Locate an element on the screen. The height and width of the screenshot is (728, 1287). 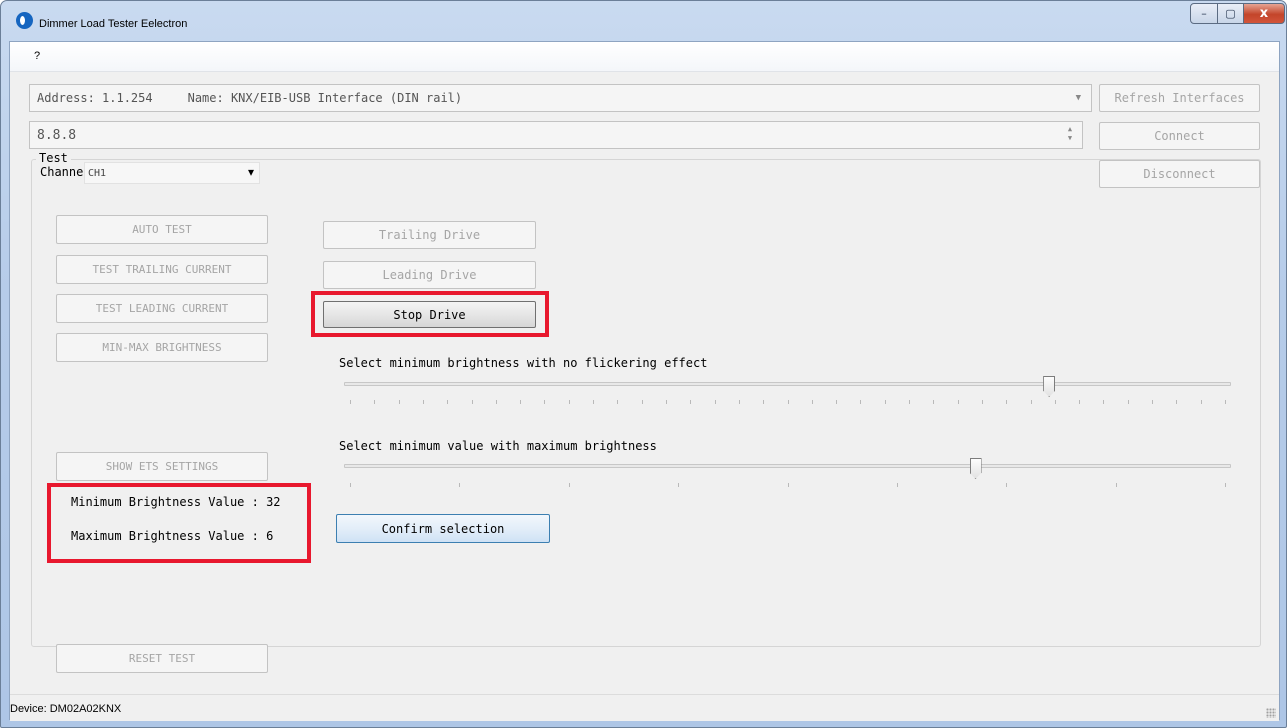
resize-grip-icon is located at coordinates (1271, 713).